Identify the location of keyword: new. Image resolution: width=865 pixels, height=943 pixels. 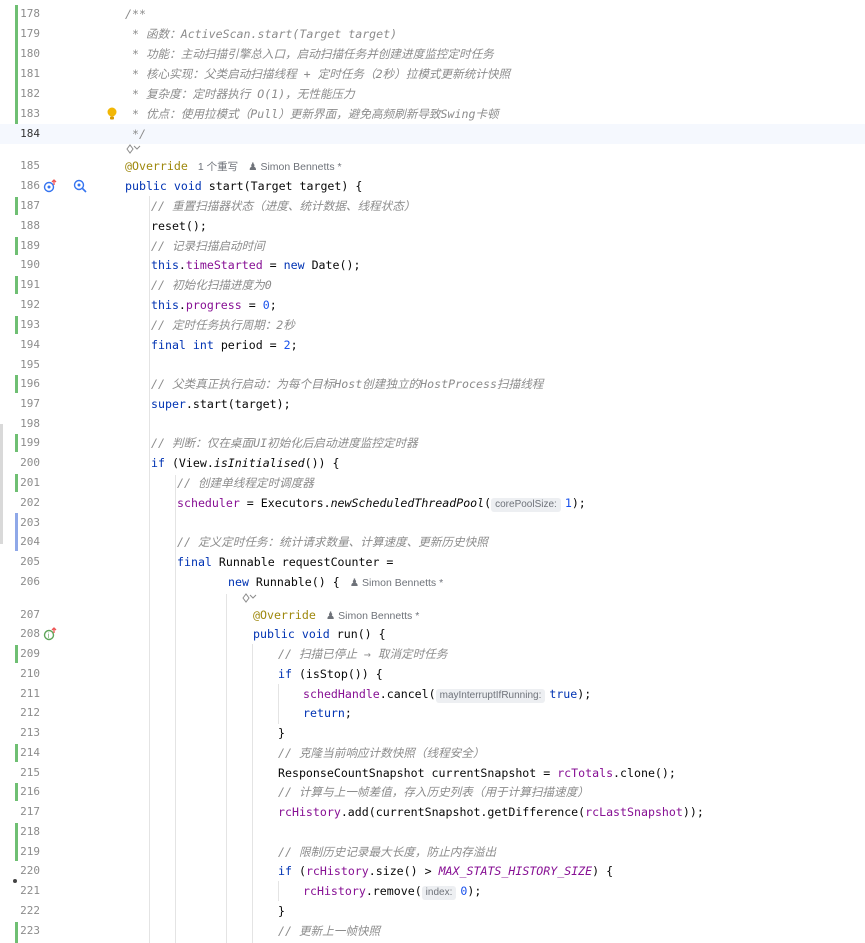
(294, 265).